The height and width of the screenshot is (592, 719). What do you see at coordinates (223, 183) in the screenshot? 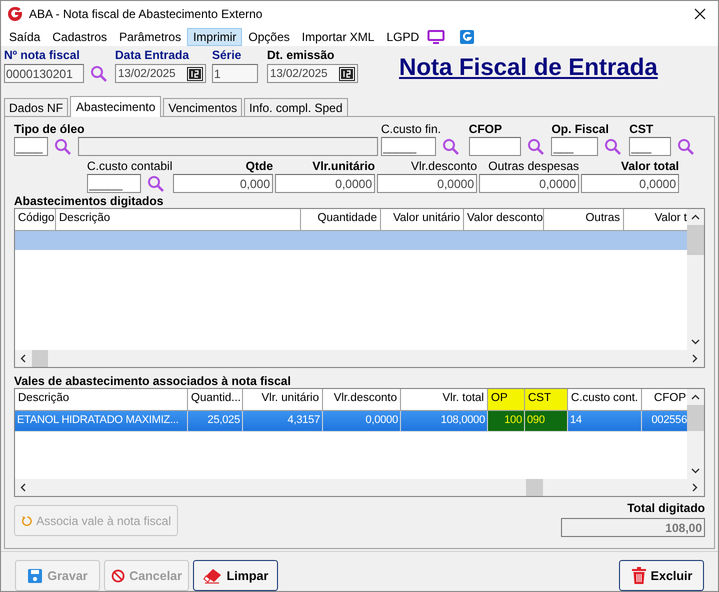
I see `input-field: 0,000` at bounding box center [223, 183].